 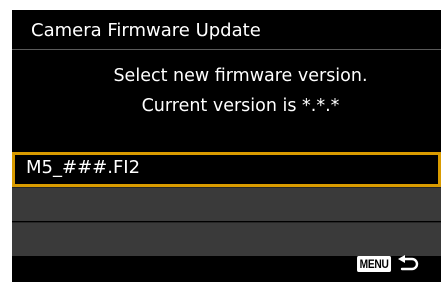 What do you see at coordinates (146, 30) in the screenshot?
I see `page-title: Camera Firmware Update` at bounding box center [146, 30].